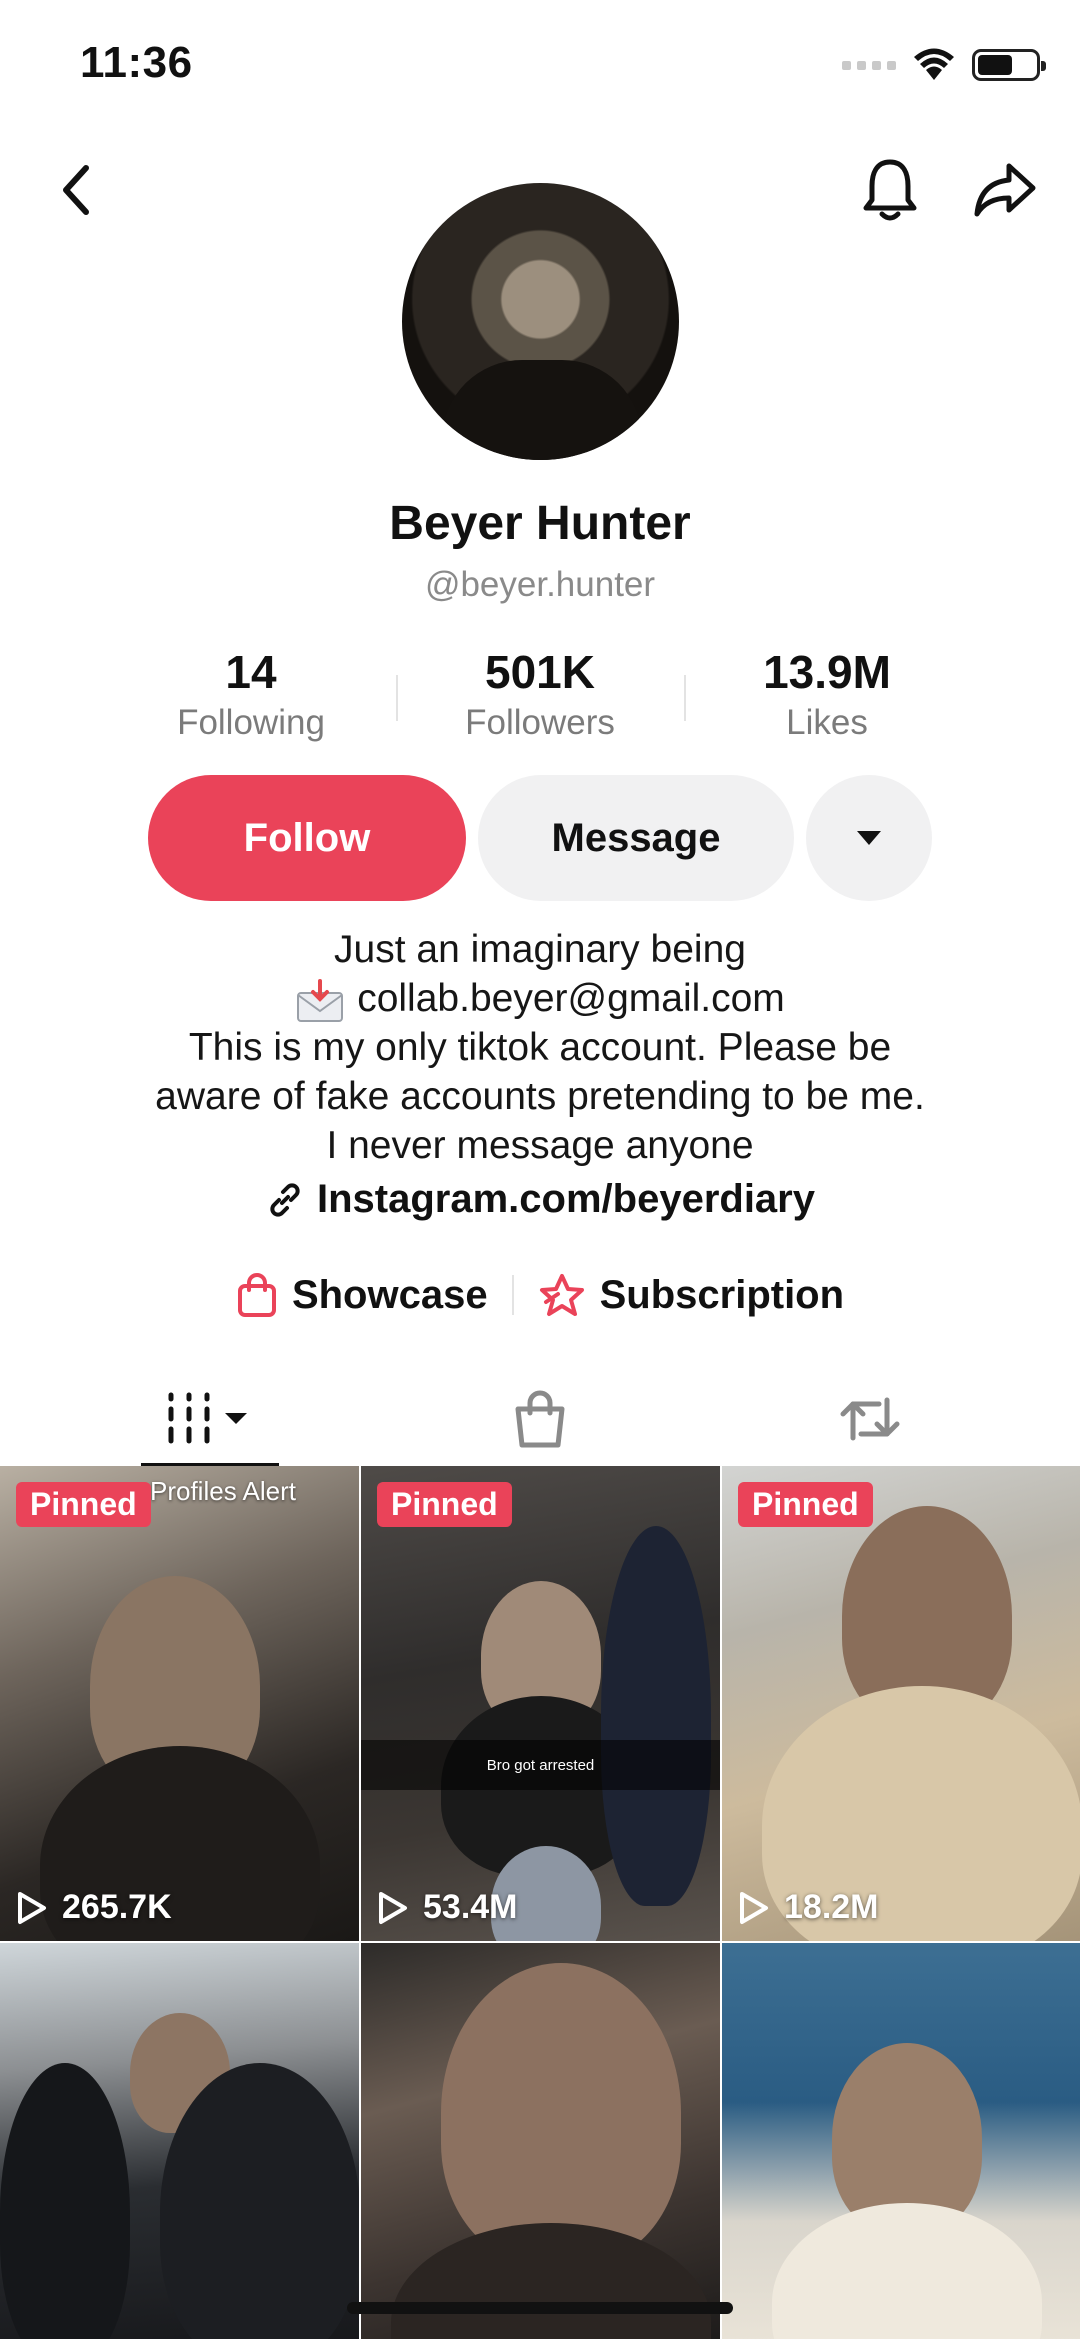 This screenshot has width=1080, height=2339. Describe the element at coordinates (901, 1703) in the screenshot. I see `video-thumbnail: Pinned 18.2M` at that location.